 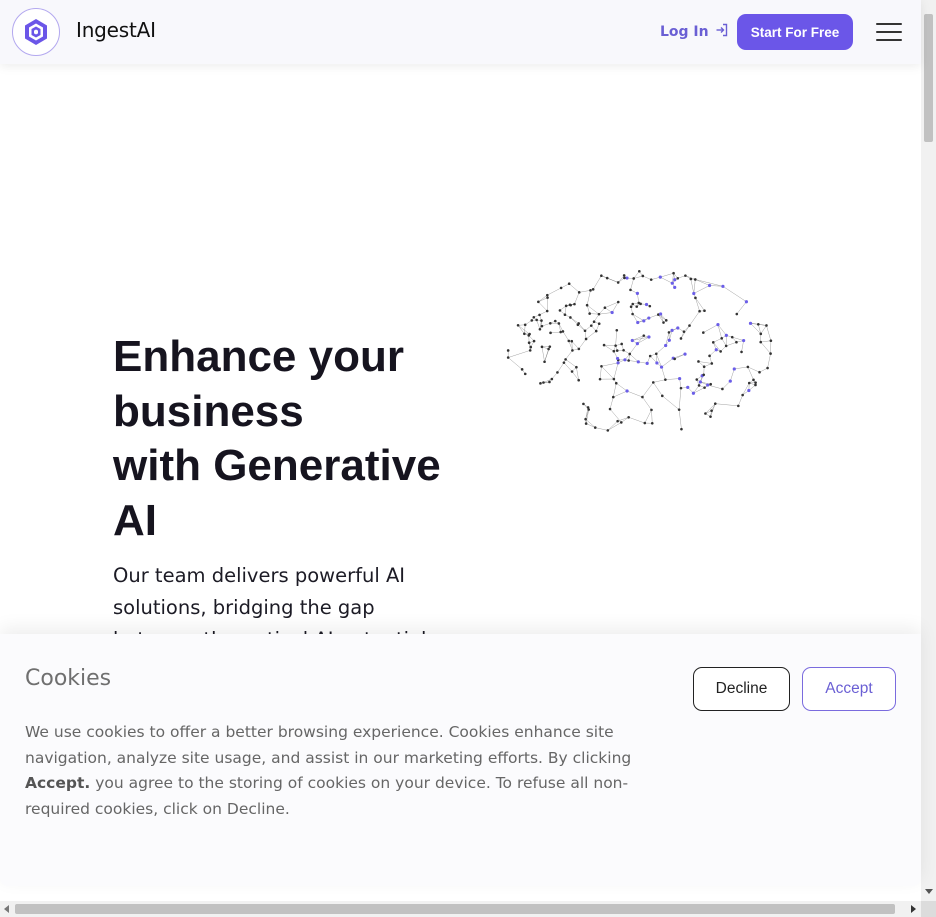 What do you see at coordinates (36, 32) in the screenshot?
I see `hexagon-logo-icon` at bounding box center [36, 32].